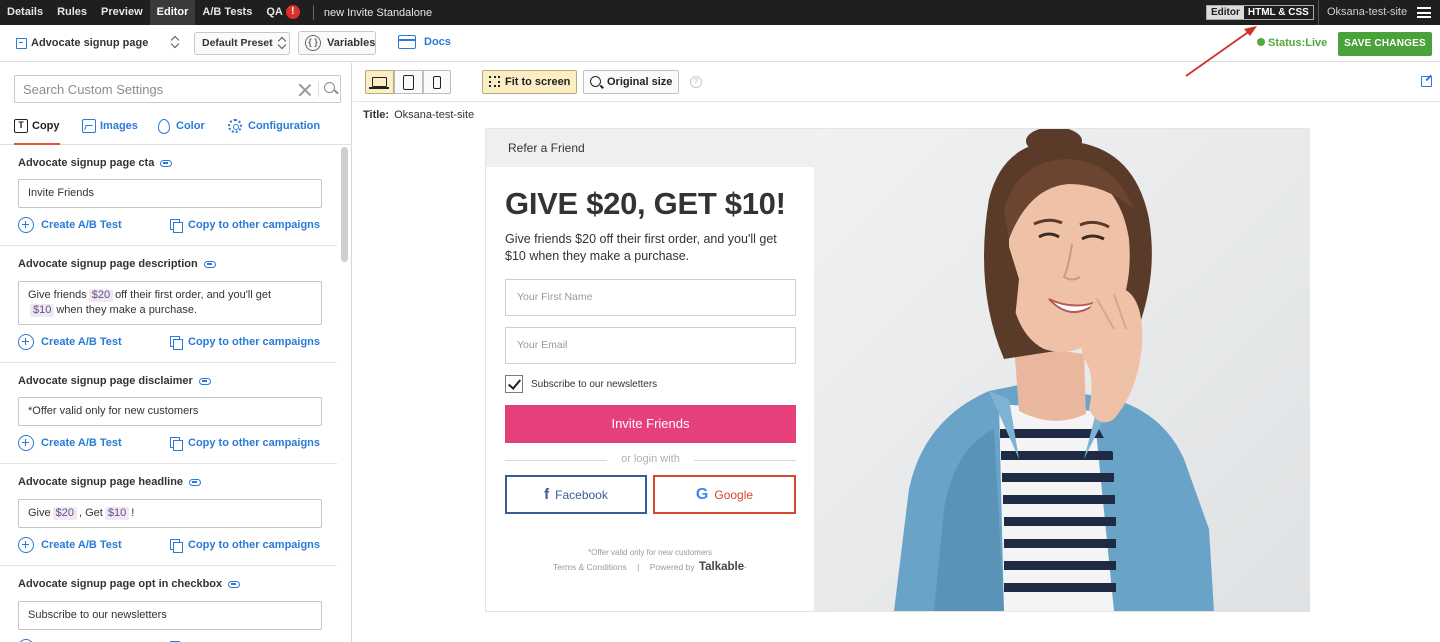  What do you see at coordinates (190, 126) in the screenshot?
I see `tab-color-label: Color` at bounding box center [190, 126].